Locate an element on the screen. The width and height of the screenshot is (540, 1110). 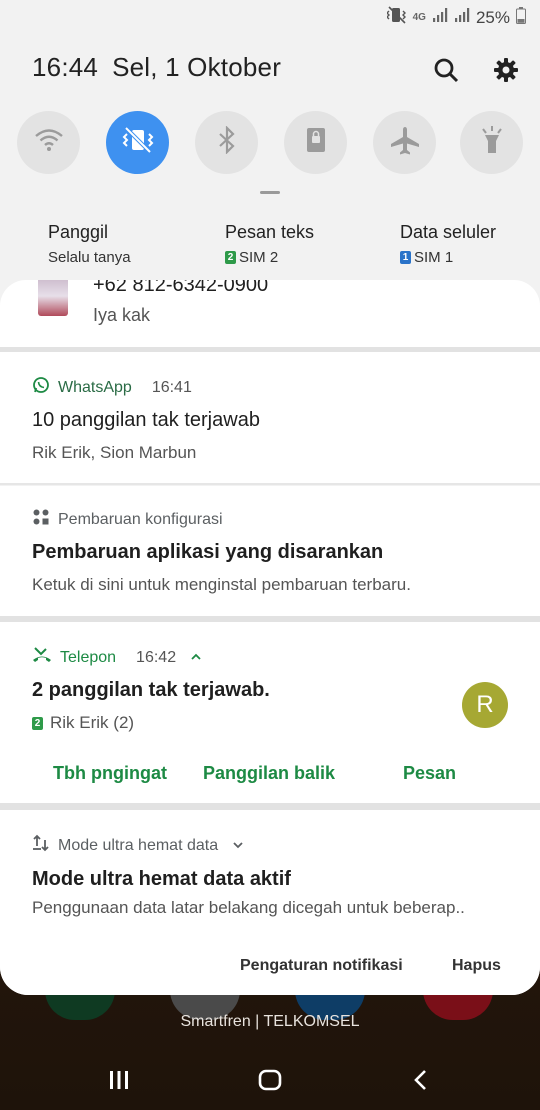
message-button: Pesan is located at coordinates (429, 773).